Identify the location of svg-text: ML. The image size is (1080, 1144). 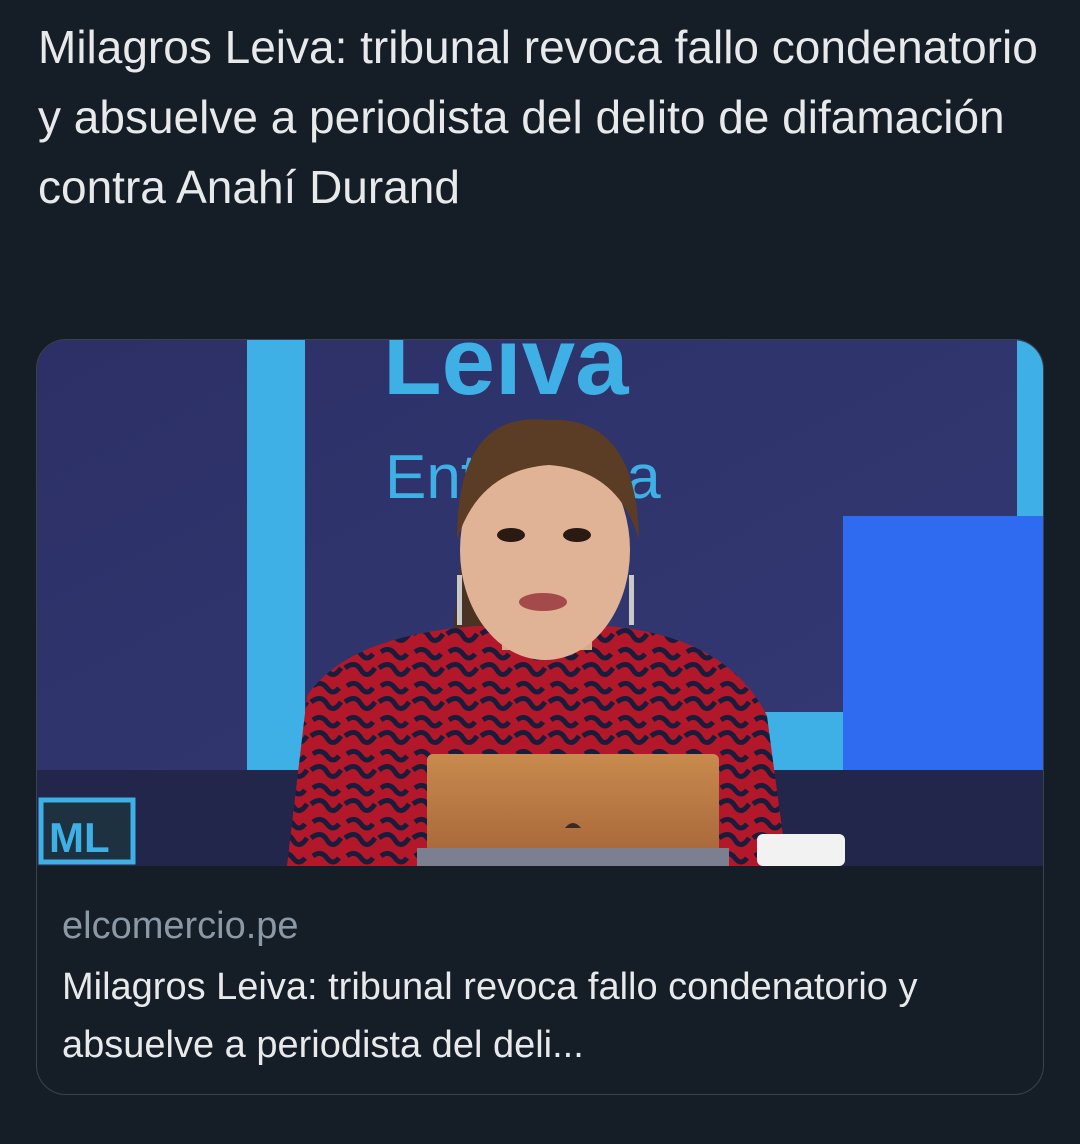
(79, 837).